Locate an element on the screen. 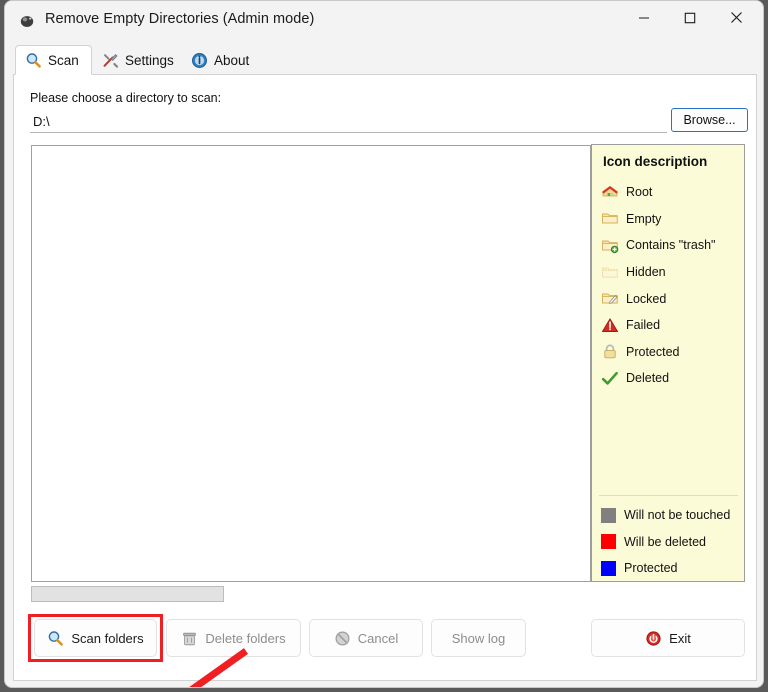 The image size is (768, 692). legend-item-label: Empty is located at coordinates (644, 218).